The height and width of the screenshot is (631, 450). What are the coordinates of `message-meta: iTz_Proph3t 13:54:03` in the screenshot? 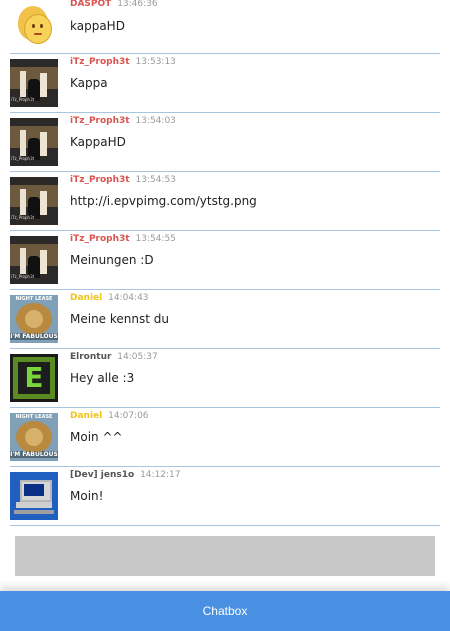 It's located at (123, 121).